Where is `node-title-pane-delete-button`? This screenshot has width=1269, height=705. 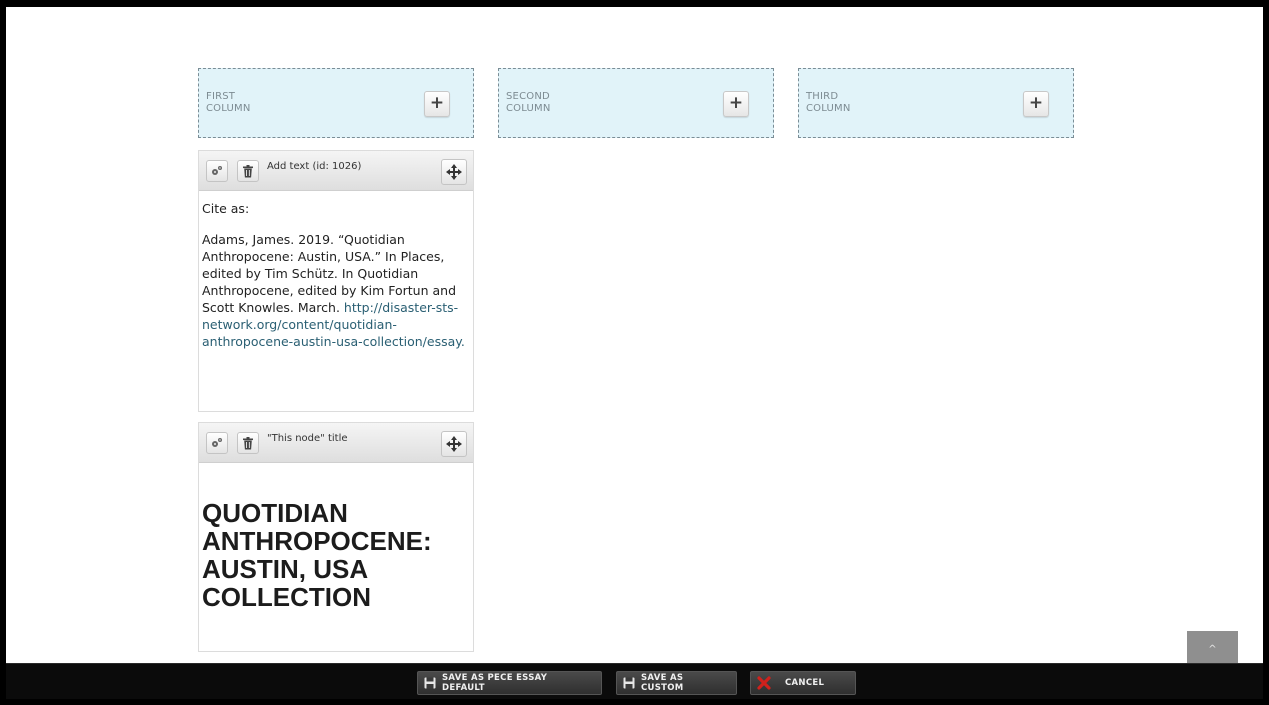
node-title-pane-delete-button is located at coordinates (248, 443).